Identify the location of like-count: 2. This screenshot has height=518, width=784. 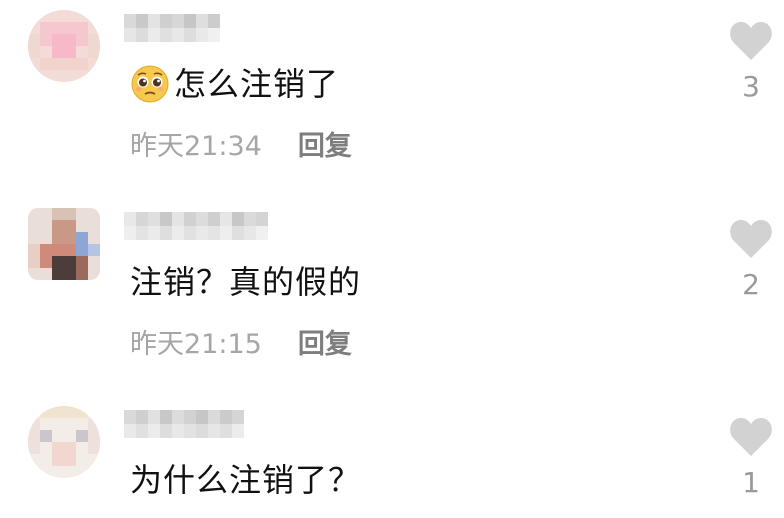
(751, 284).